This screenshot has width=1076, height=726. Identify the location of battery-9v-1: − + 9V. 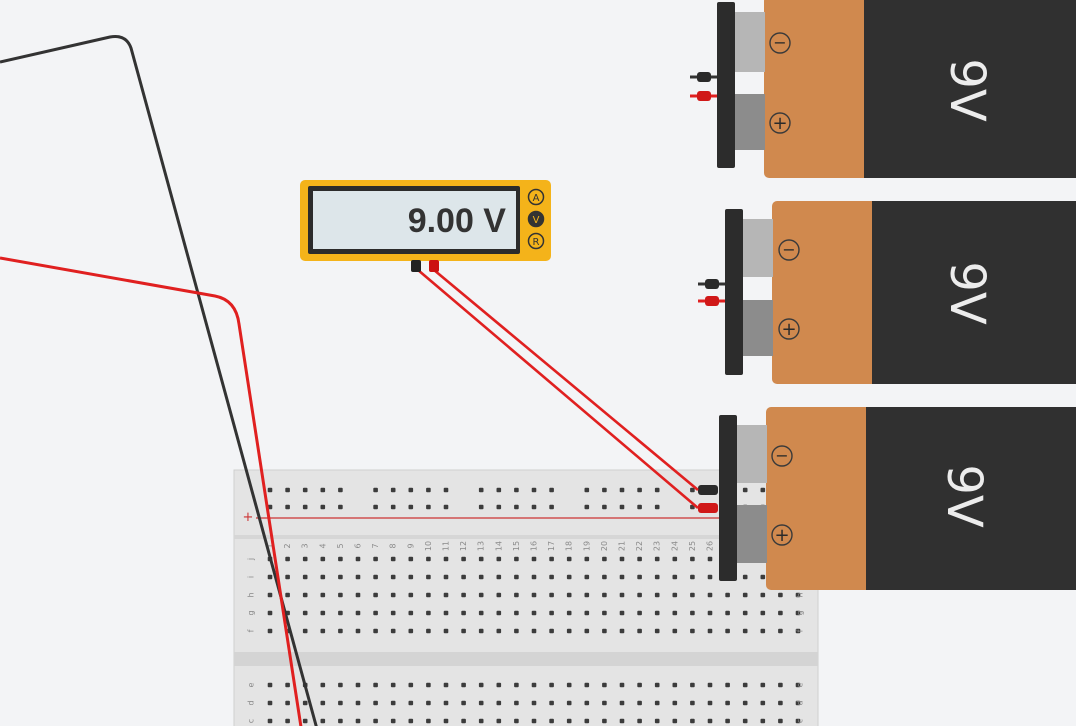
(883, 89).